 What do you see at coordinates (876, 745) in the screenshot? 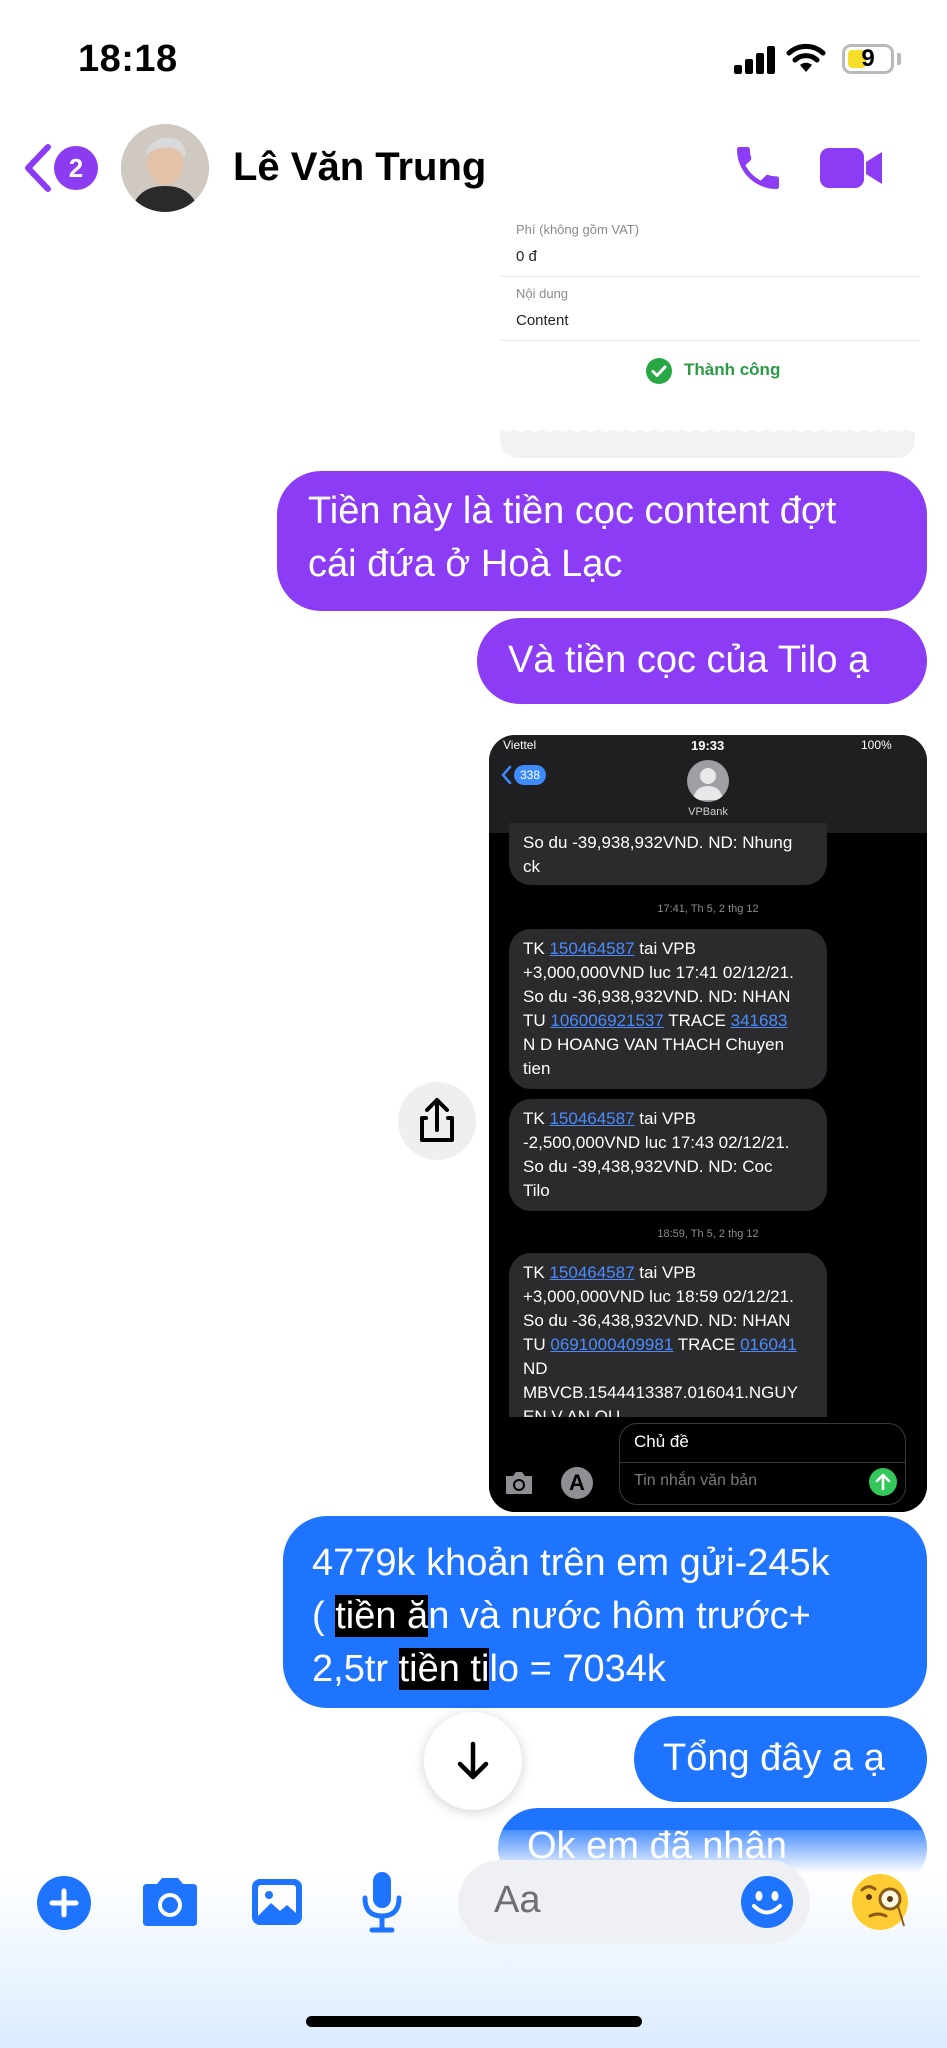
I see `sms-battery: 100%` at bounding box center [876, 745].